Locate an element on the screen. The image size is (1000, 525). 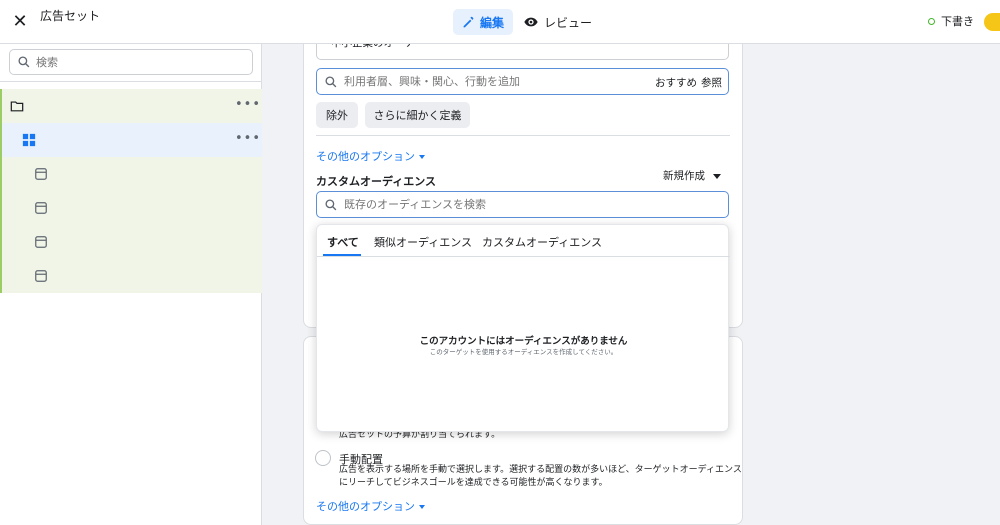
draft-status: 下書き is located at coordinates (951, 21).